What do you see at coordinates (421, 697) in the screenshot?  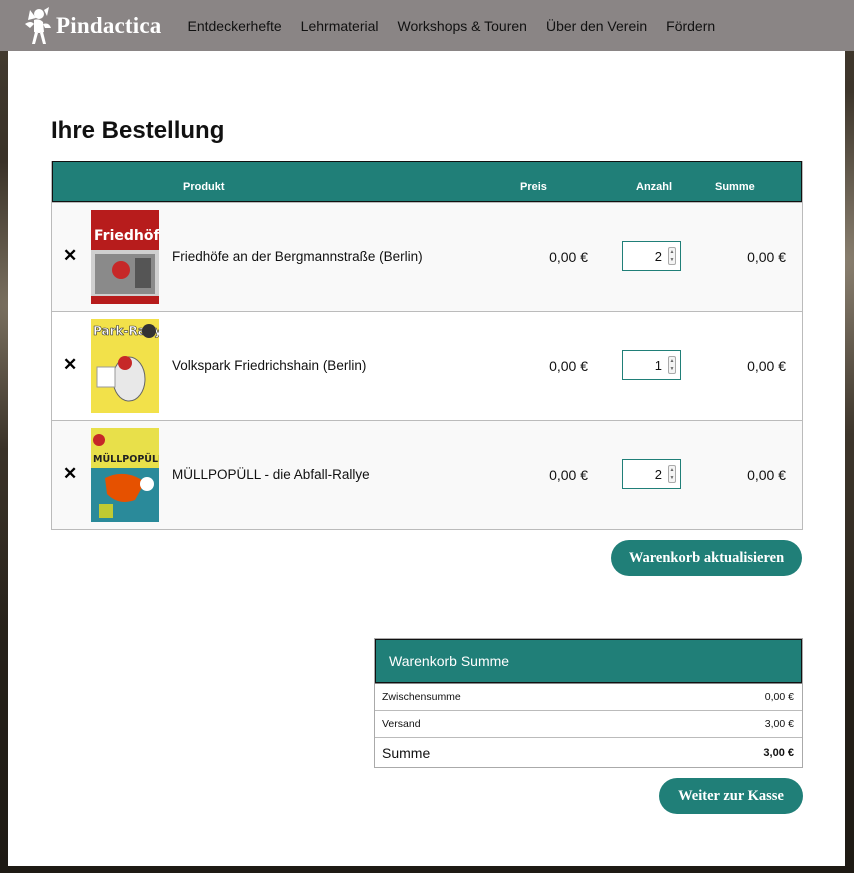 I see `subtotal-label: Zwischensumme` at bounding box center [421, 697].